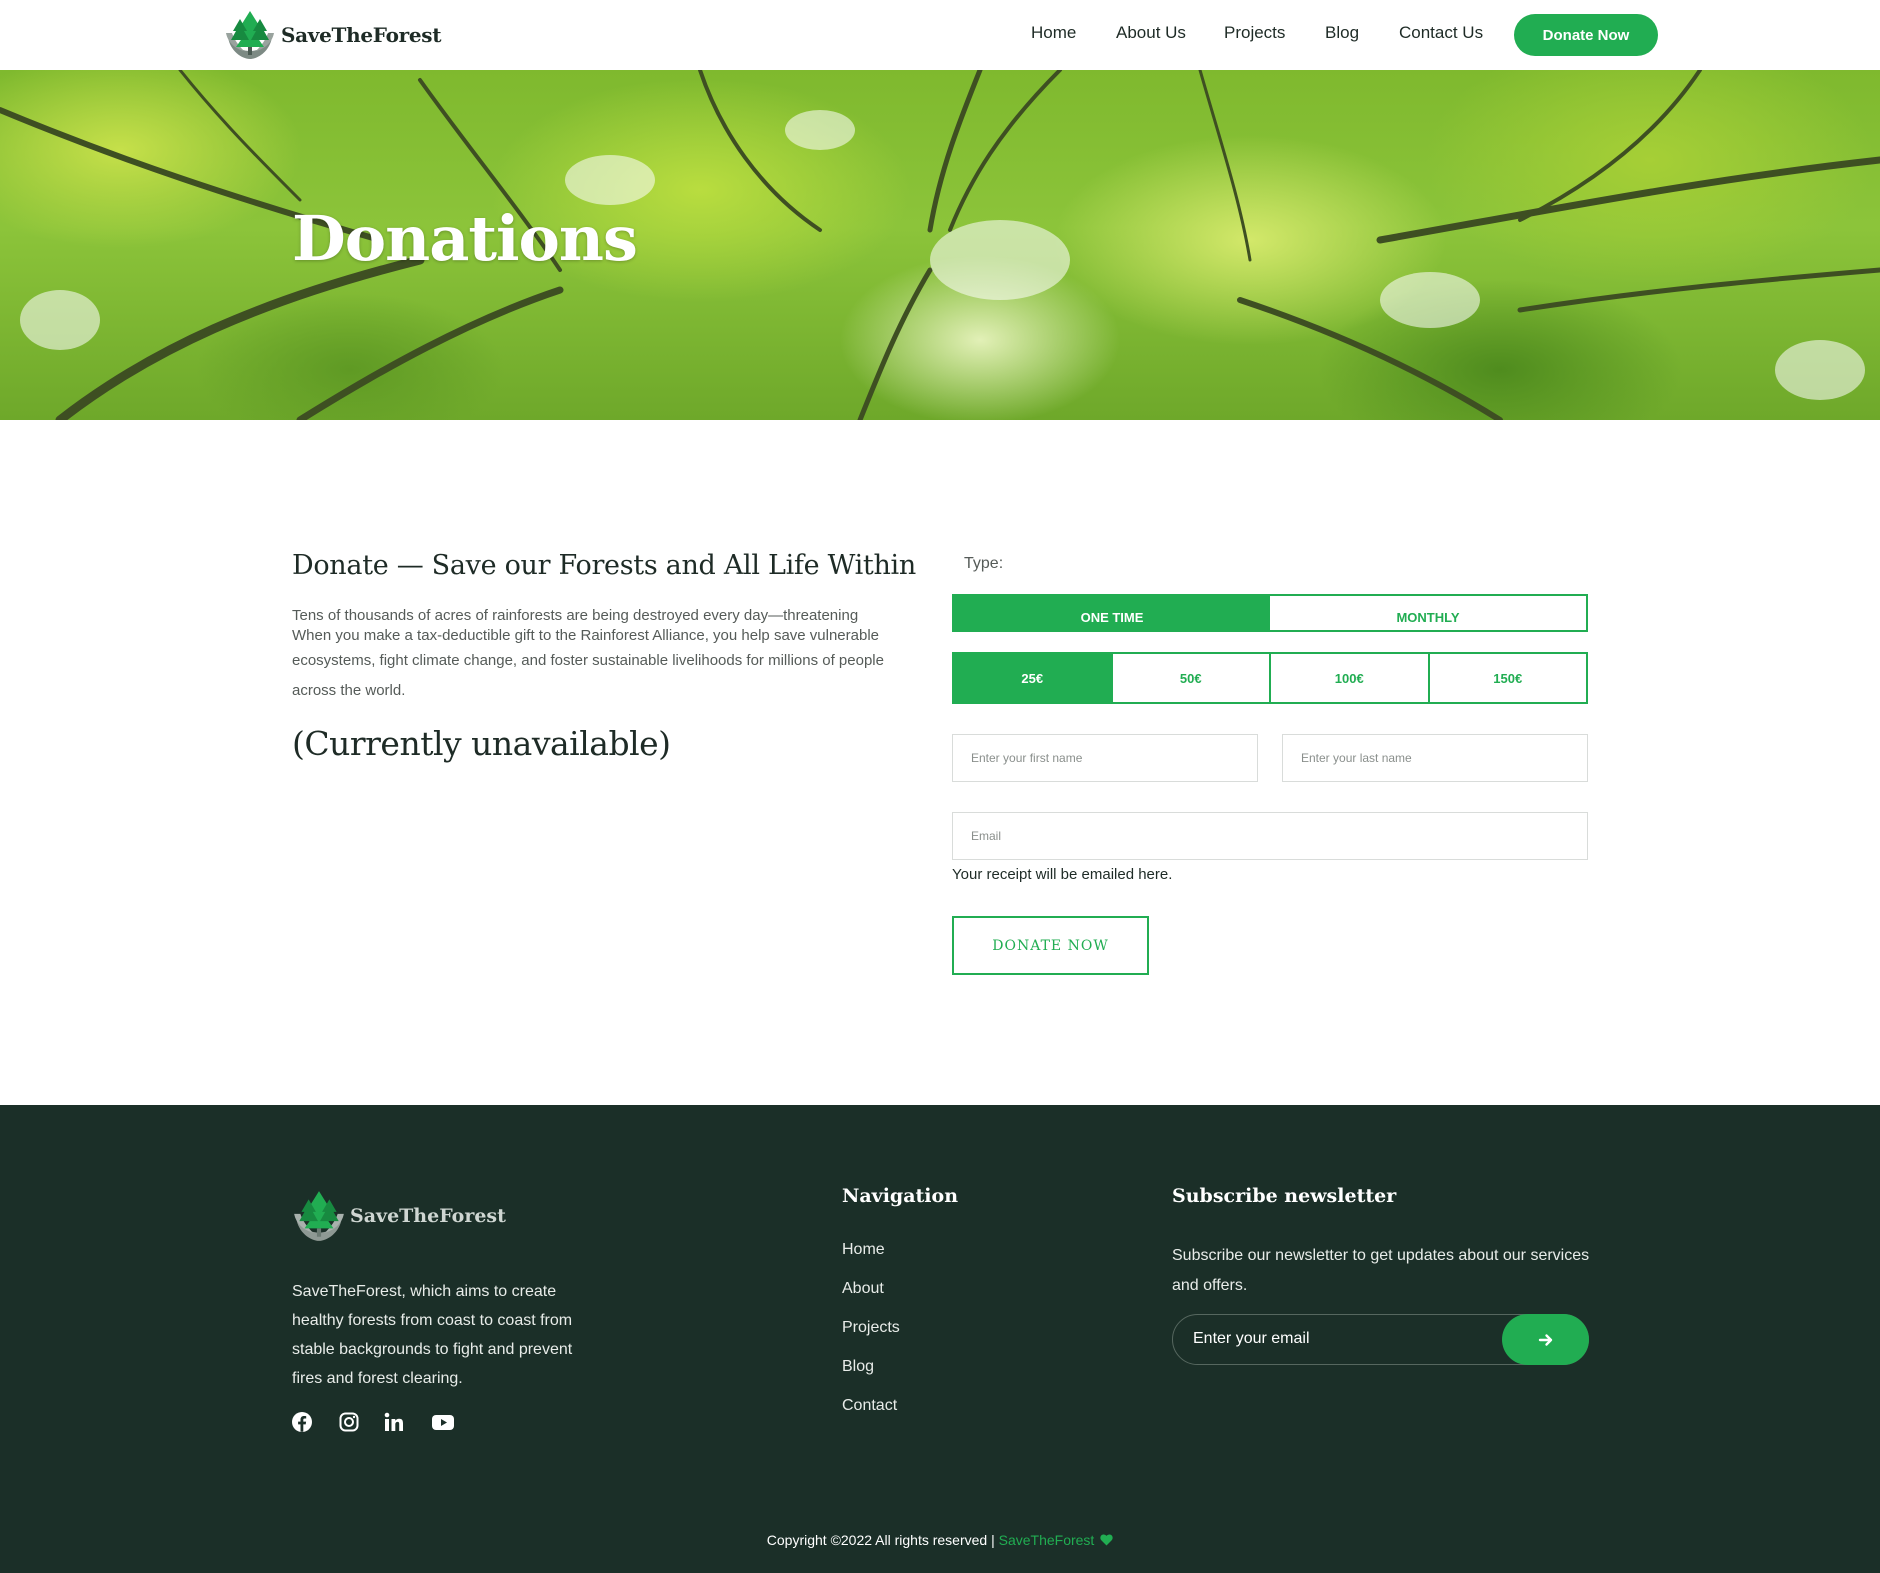  What do you see at coordinates (1106, 1540) in the screenshot?
I see `heart-icon` at bounding box center [1106, 1540].